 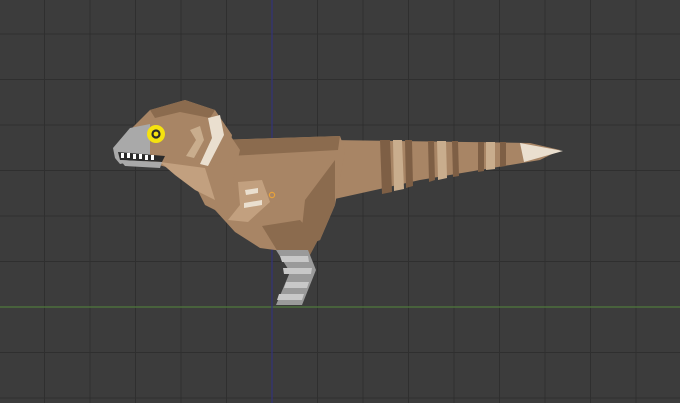 I want to click on dino-eye-icon, so click(x=156, y=134).